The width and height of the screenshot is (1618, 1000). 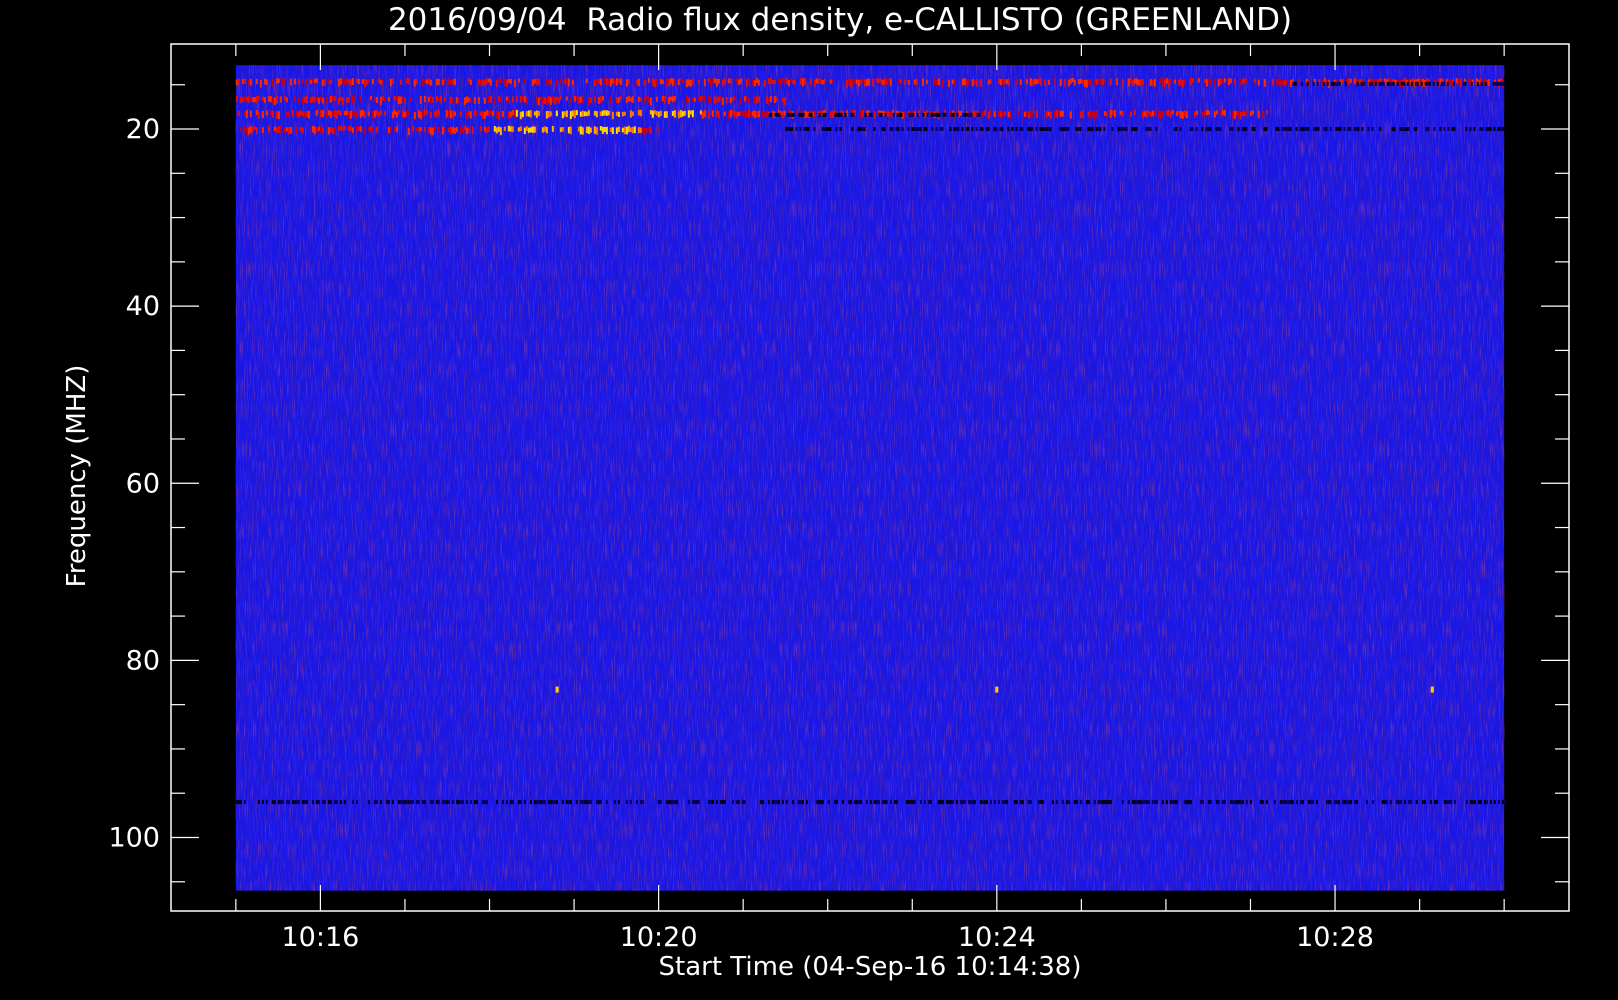 What do you see at coordinates (997, 689) in the screenshot?
I see `spike-point` at bounding box center [997, 689].